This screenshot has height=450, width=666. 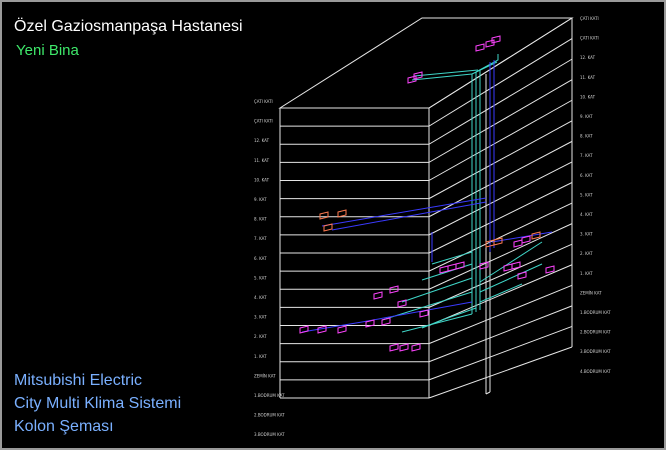 I want to click on floor-label-left: 8. KAT, so click(x=260, y=219).